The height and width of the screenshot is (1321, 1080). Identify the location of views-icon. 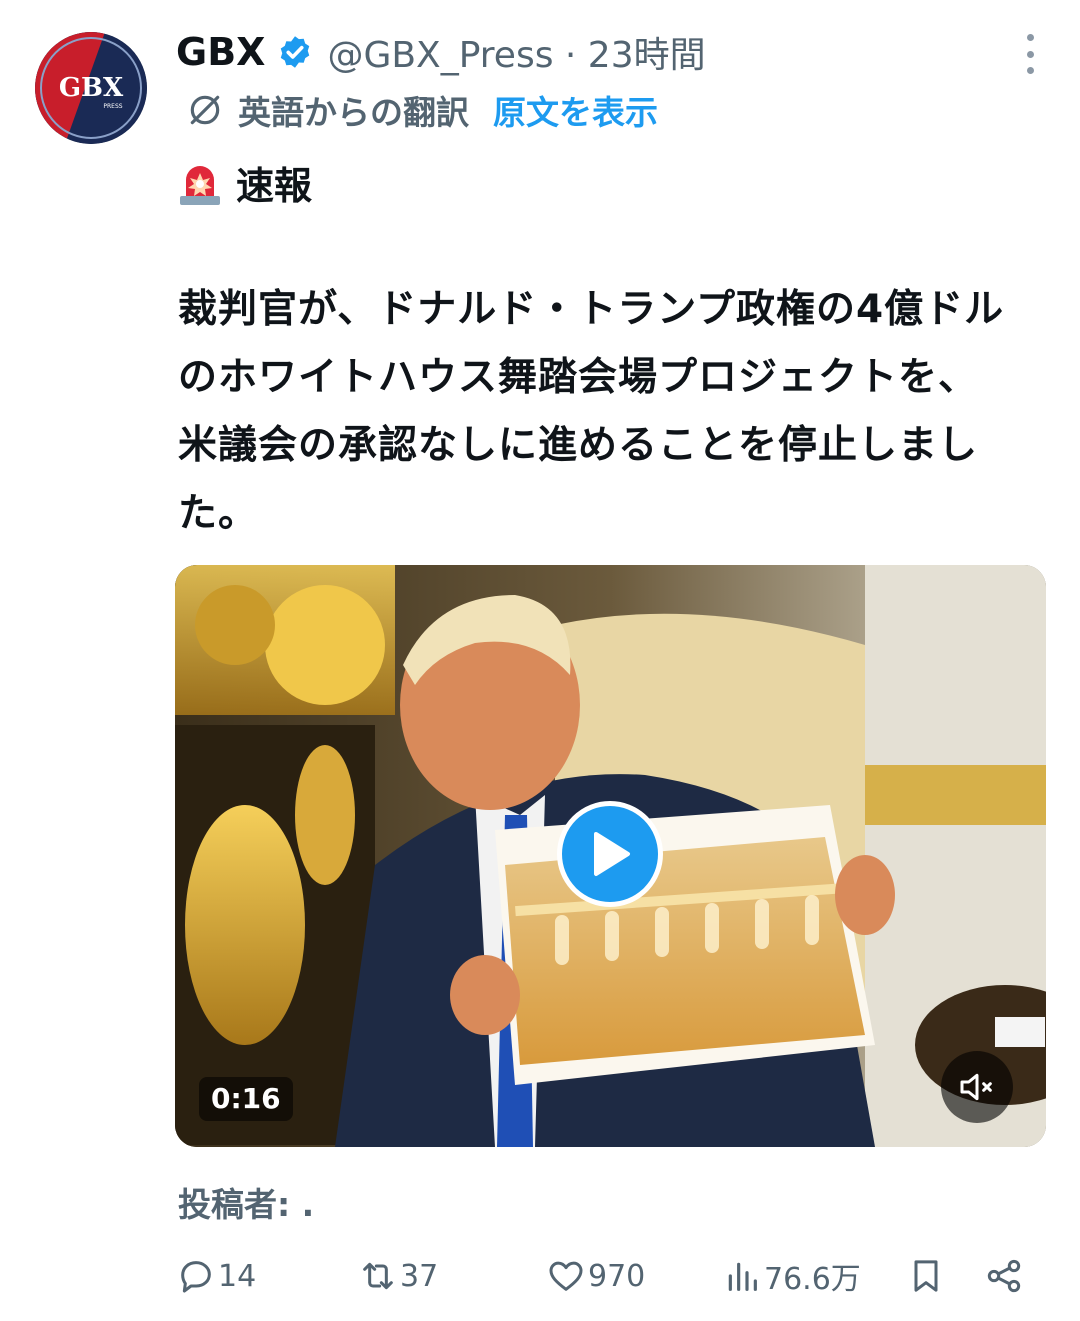
(742, 1276).